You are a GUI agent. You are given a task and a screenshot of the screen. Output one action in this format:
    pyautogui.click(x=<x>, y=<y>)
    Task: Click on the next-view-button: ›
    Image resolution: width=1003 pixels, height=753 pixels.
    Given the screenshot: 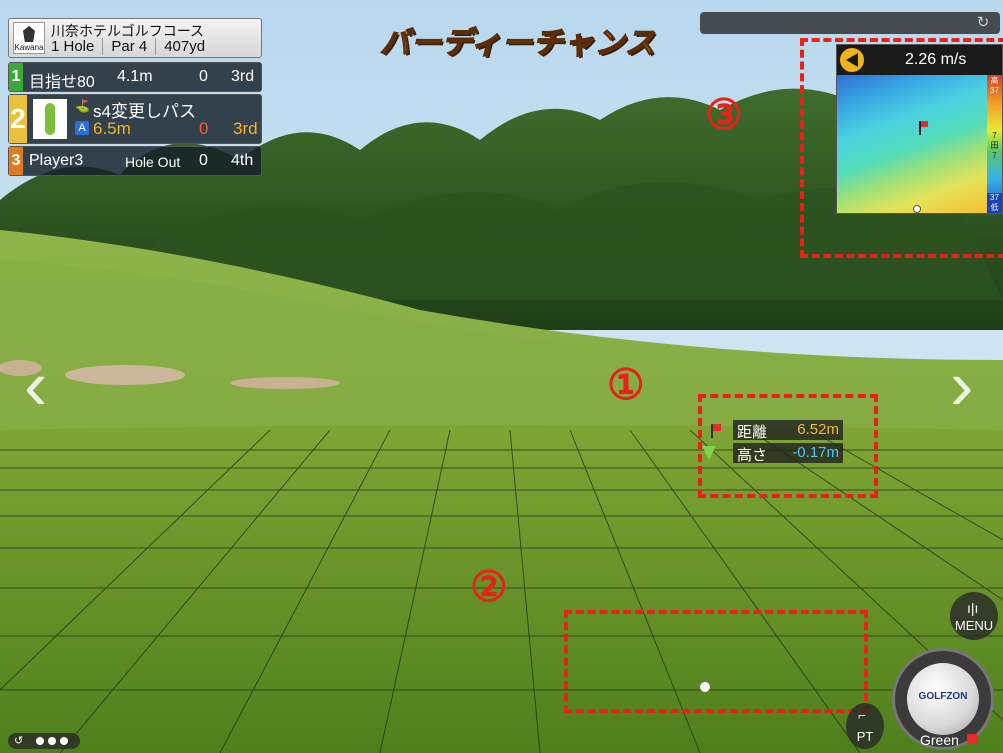 What is the action you would take?
    pyautogui.click(x=970, y=385)
    